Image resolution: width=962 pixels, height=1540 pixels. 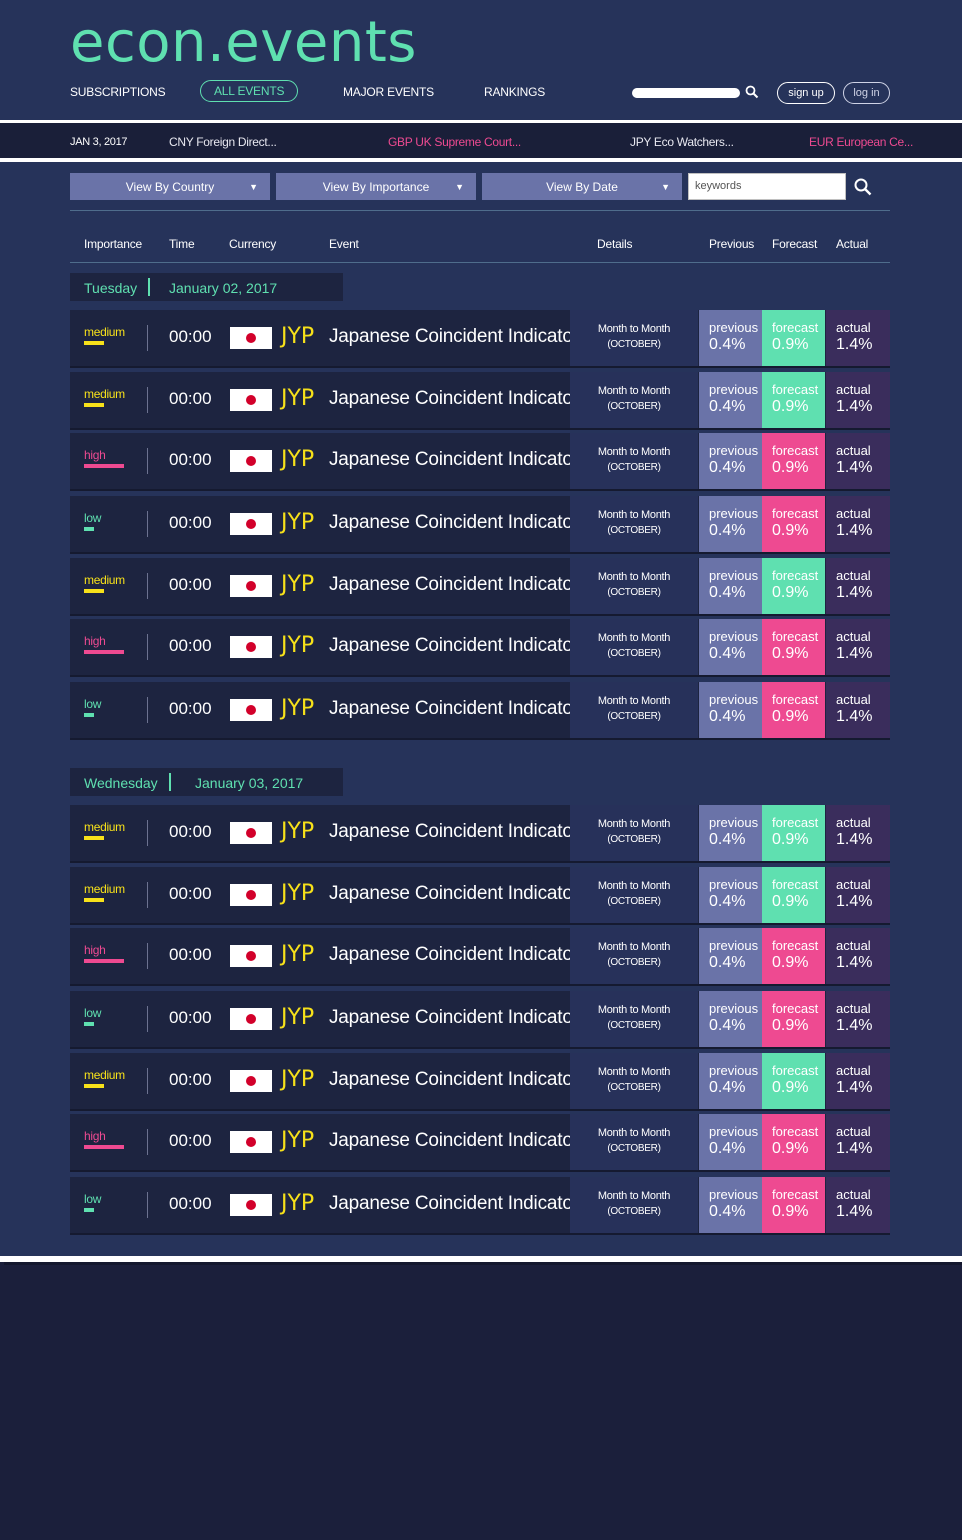 I want to click on sign-up-button: sign up, so click(x=806, y=93).